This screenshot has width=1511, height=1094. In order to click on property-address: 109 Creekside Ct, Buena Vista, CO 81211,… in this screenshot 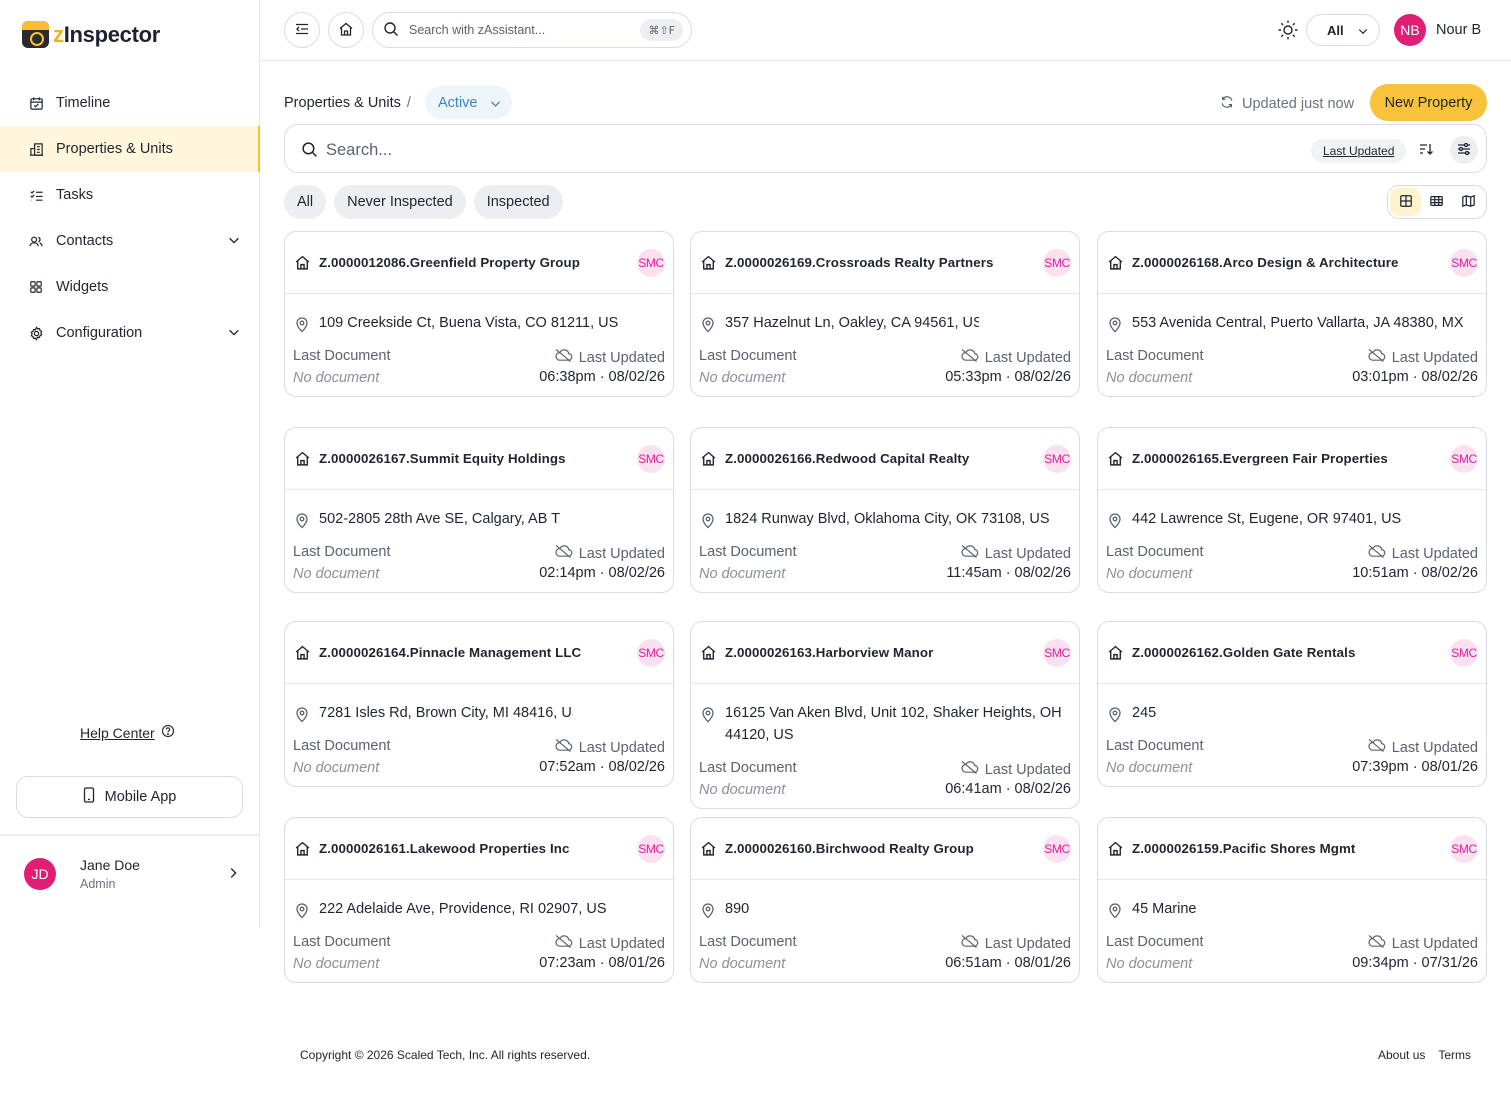, I will do `click(479, 314)`.